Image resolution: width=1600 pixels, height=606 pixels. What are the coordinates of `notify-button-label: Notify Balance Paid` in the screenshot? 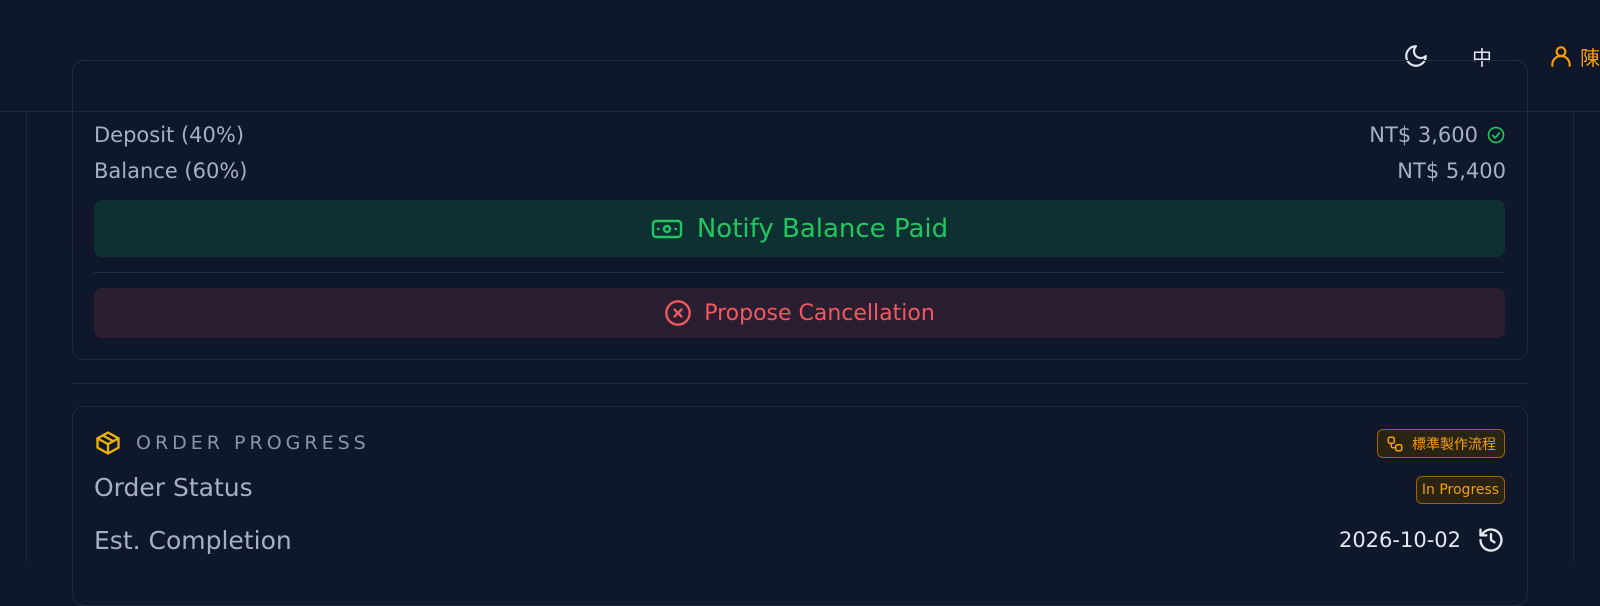 It's located at (822, 228).